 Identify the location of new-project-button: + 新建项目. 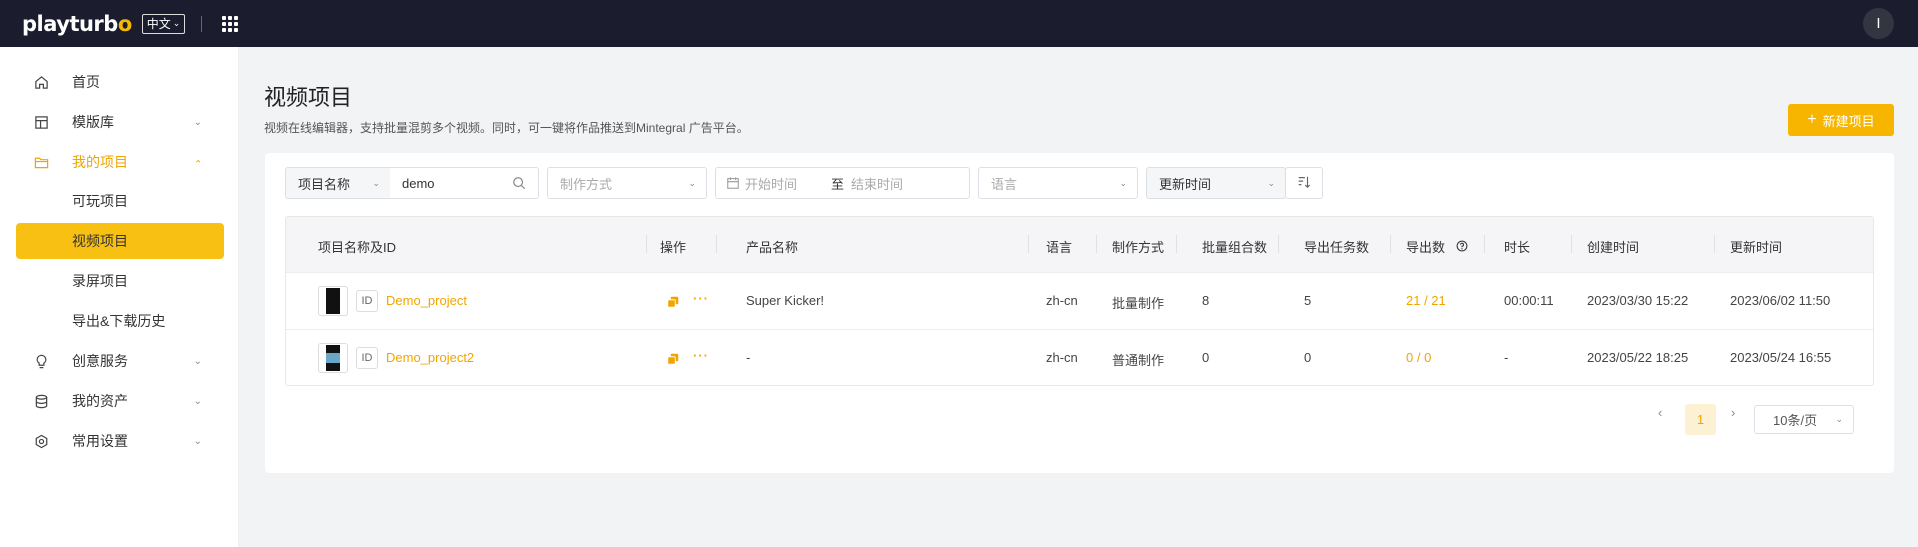
(1841, 120).